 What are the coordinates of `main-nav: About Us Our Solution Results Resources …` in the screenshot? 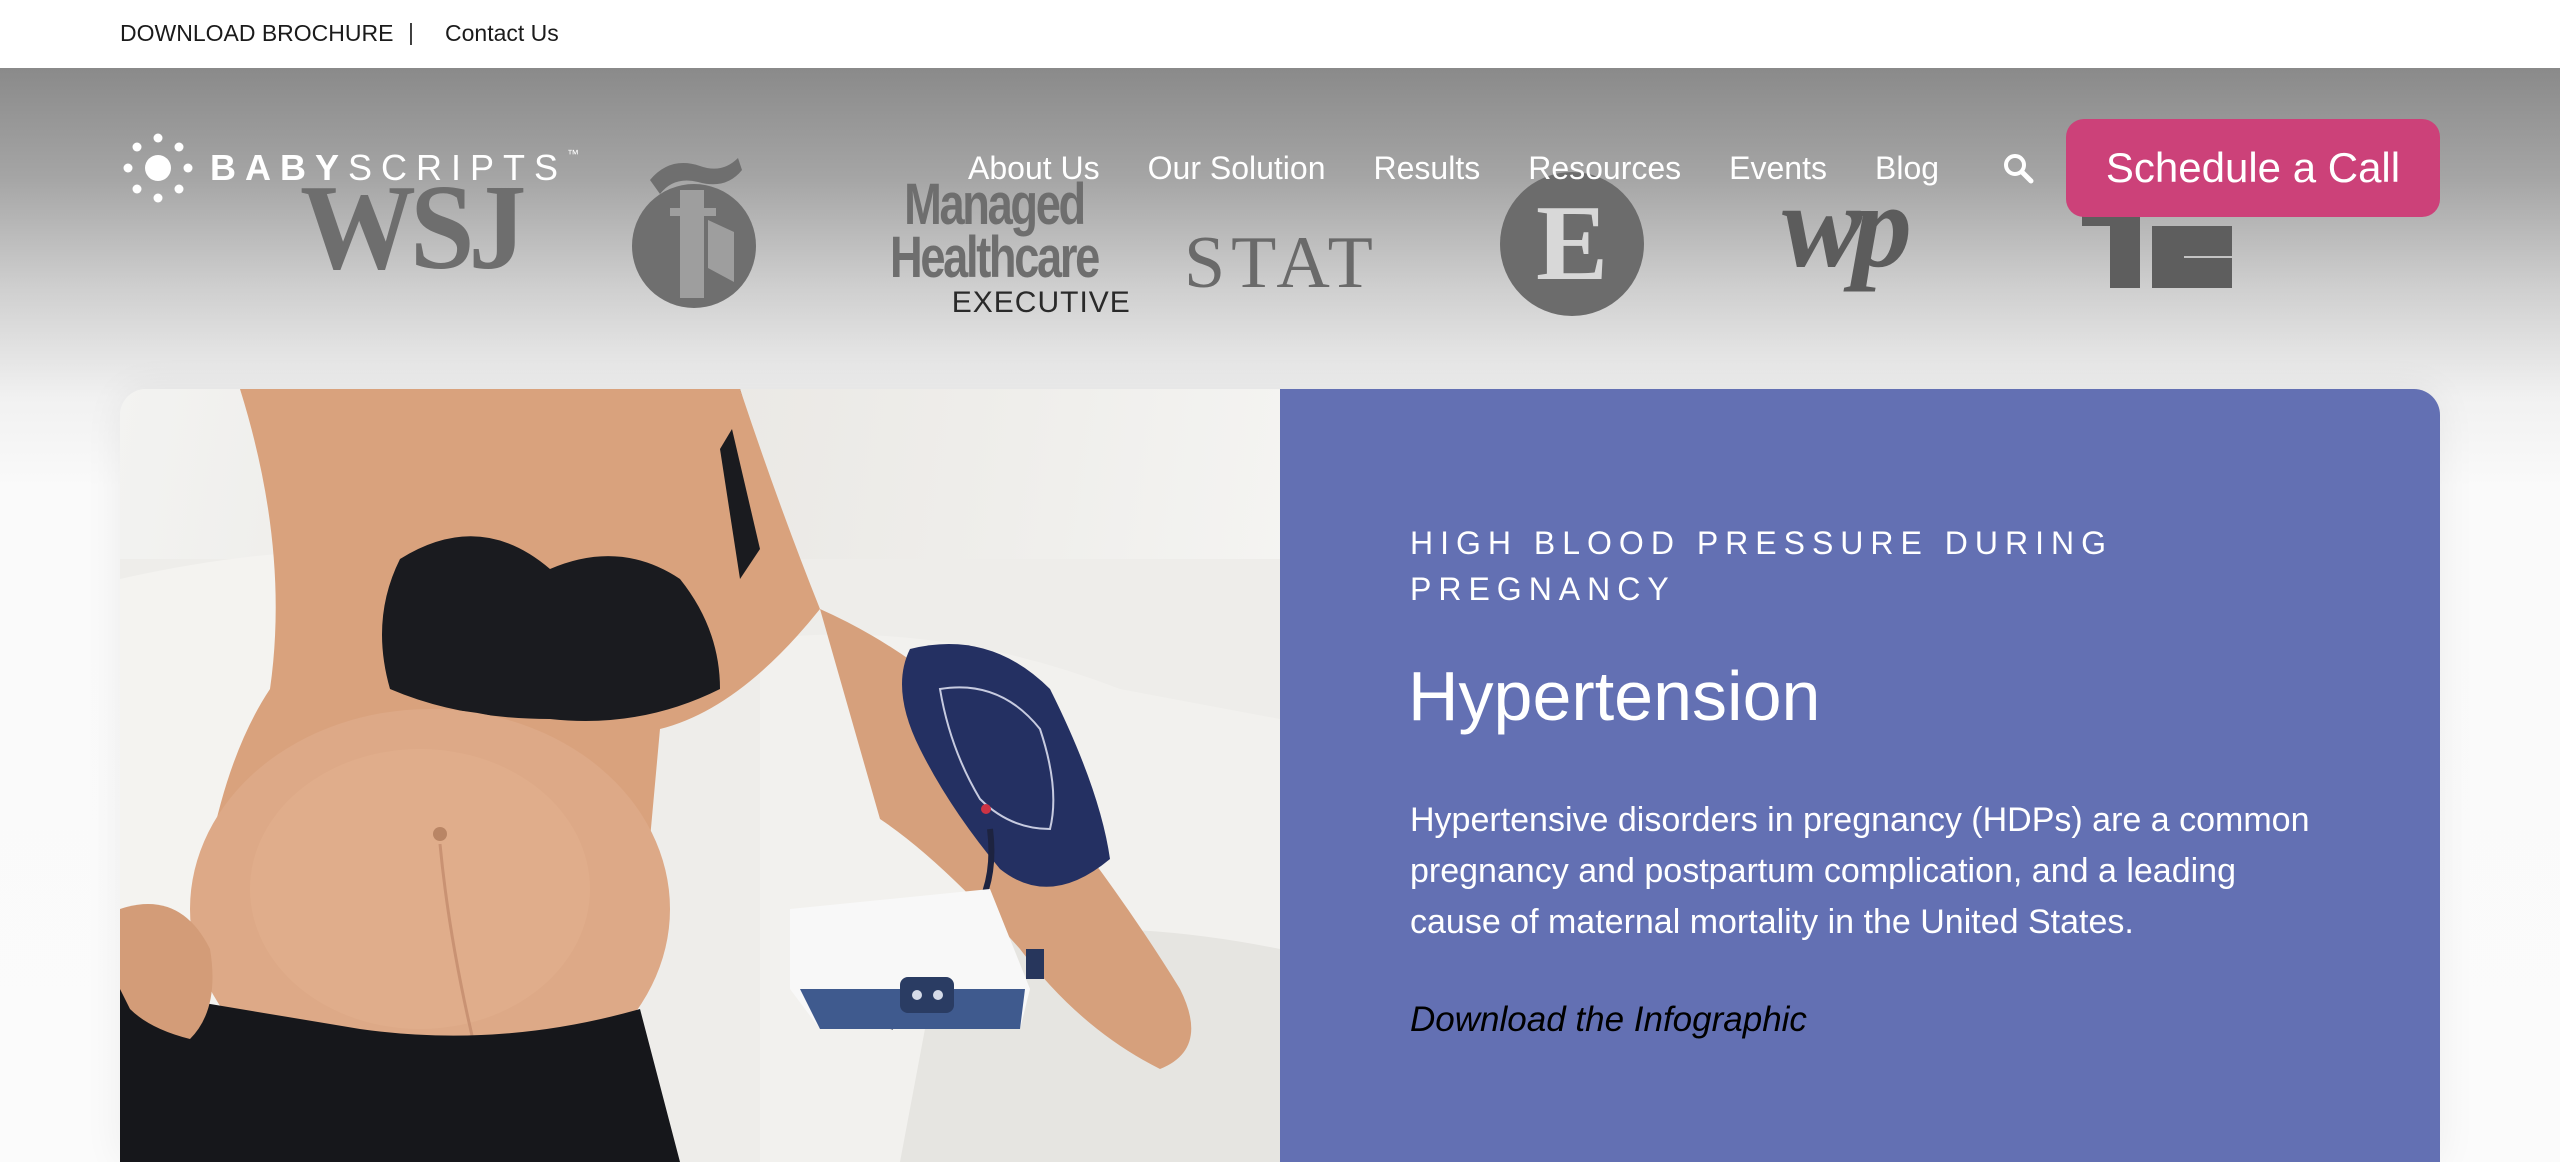 It's located at (1453, 168).